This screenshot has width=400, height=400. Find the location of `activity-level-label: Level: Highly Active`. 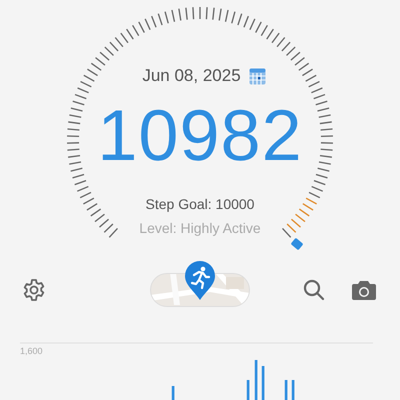

activity-level-label: Level: Highly Active is located at coordinates (200, 228).